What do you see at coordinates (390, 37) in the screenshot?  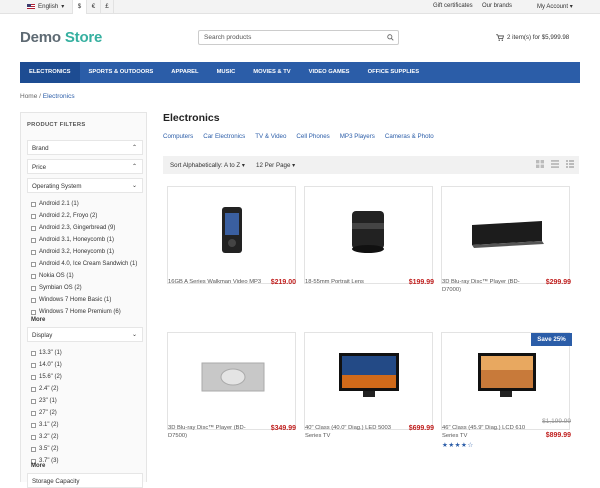 I see `search-icon` at bounding box center [390, 37].